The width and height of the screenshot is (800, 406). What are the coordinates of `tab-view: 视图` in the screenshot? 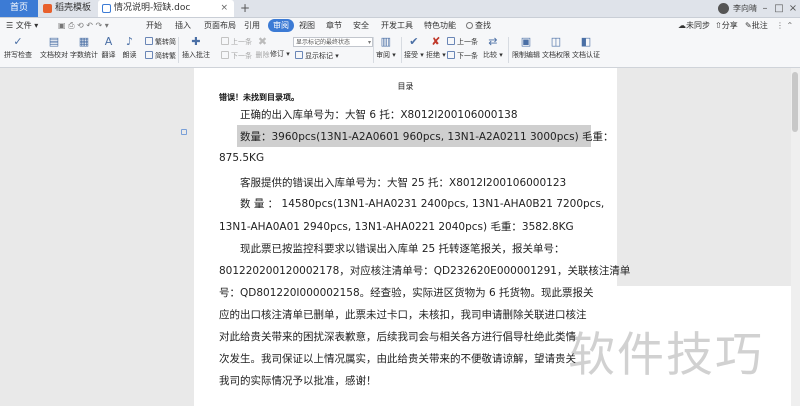 It's located at (307, 25).